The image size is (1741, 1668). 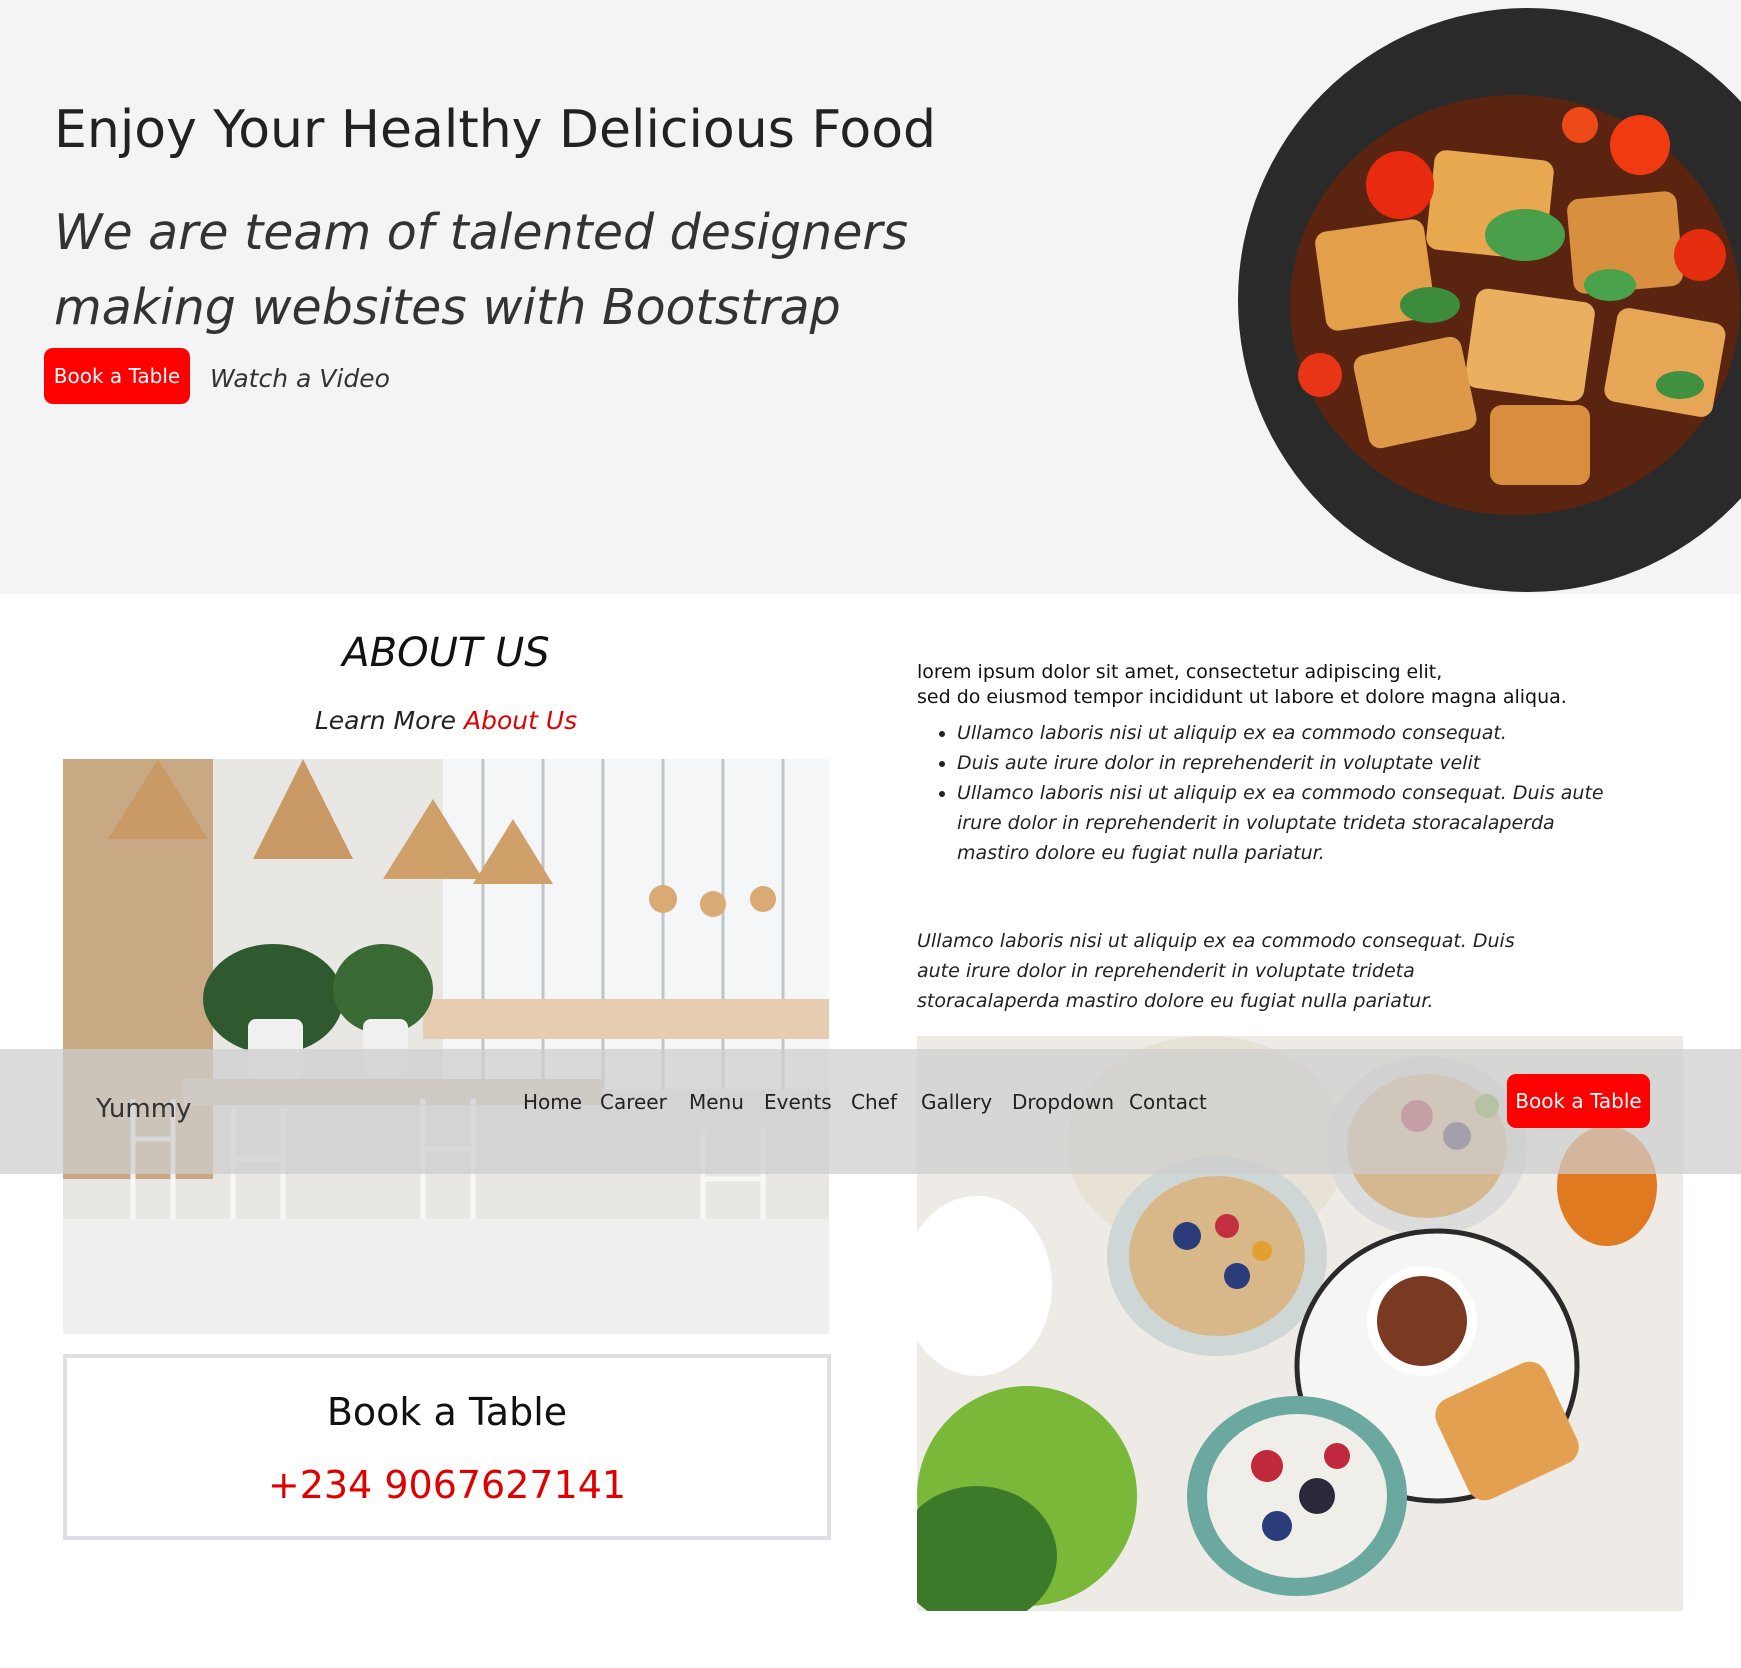 I want to click on nav-item-gallery: Gallery, so click(x=956, y=1102).